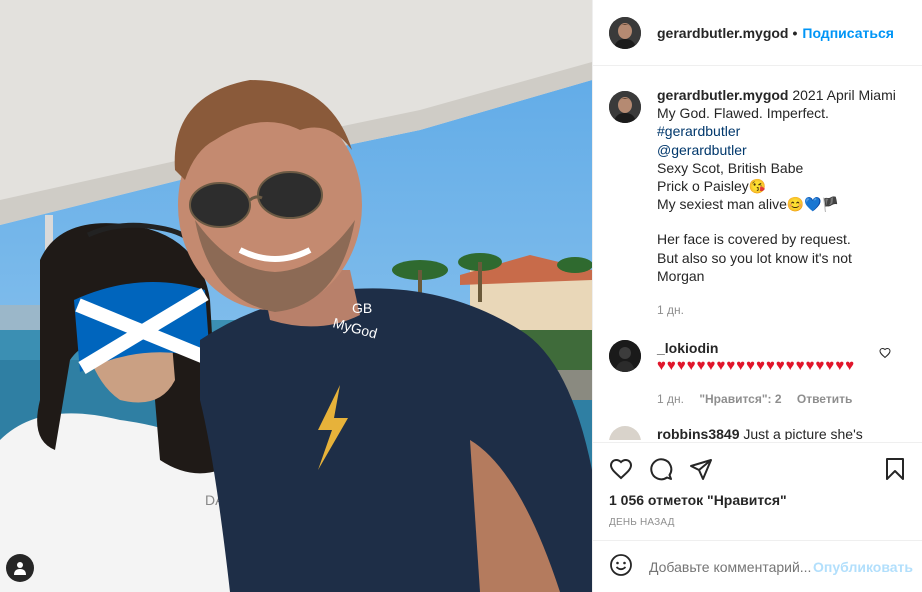  I want to click on author-username: gerardbutler.mygod, so click(722, 33).